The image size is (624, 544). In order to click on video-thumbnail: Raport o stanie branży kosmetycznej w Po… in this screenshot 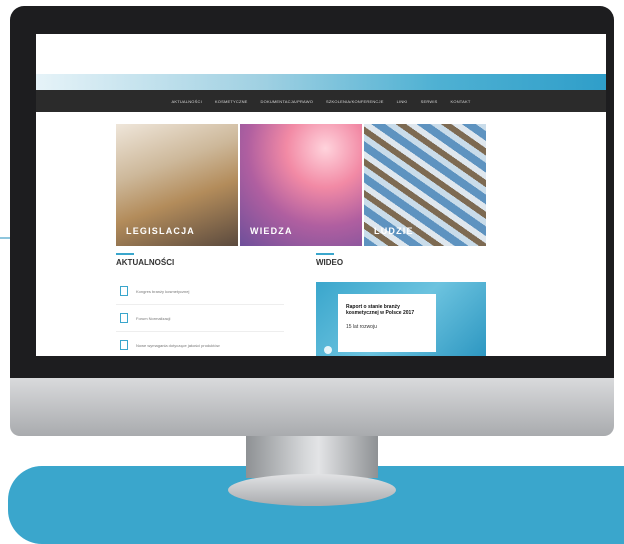, I will do `click(401, 319)`.